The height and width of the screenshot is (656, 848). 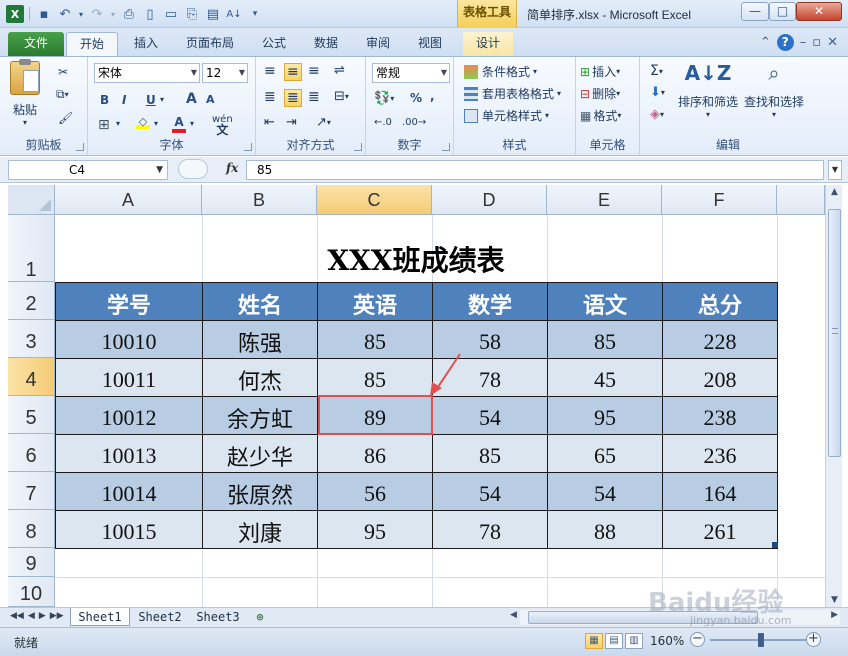 I want to click on merge-center-icon: ⊟ ▾, so click(x=341, y=96).